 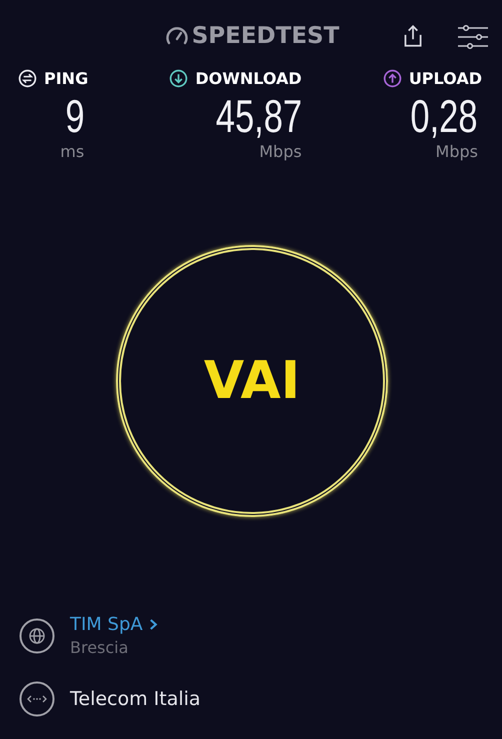 What do you see at coordinates (473, 37) in the screenshot?
I see `settings-icon` at bounding box center [473, 37].